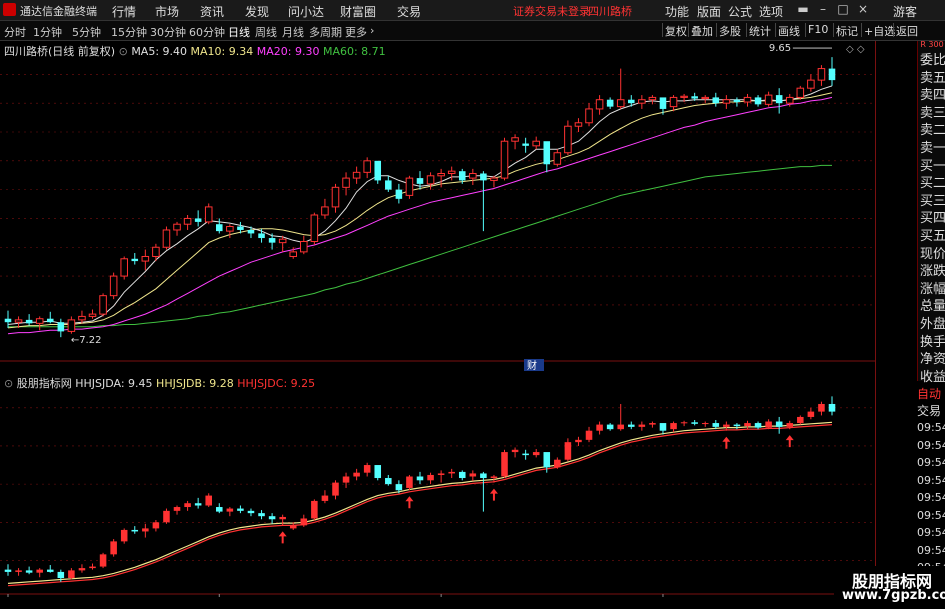 The height and width of the screenshot is (609, 945). What do you see at coordinates (60, 51) in the screenshot?
I see `main-chart-title: 四川路桥(日线 前复权)` at bounding box center [60, 51].